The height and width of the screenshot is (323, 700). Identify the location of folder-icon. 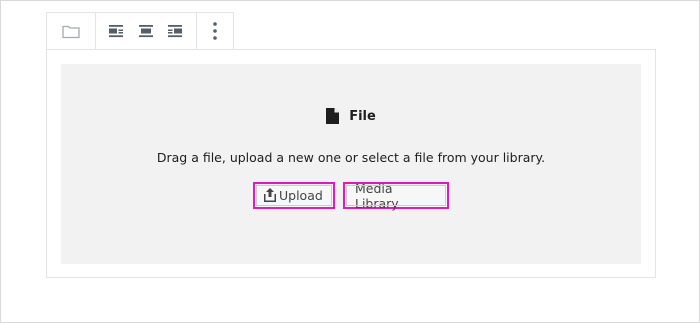
(71, 32).